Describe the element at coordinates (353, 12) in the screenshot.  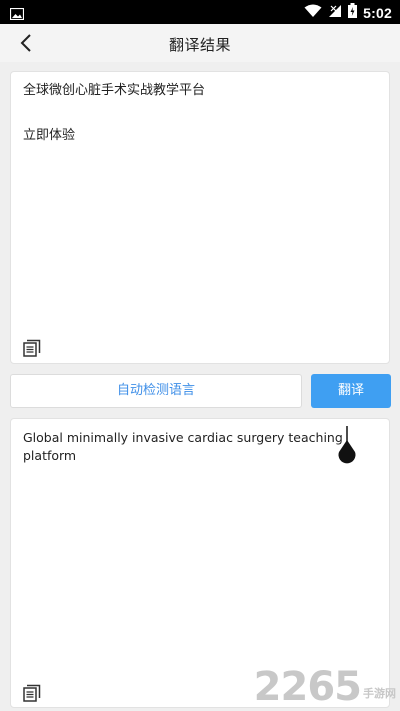
I see `battery-charging-icon` at that location.